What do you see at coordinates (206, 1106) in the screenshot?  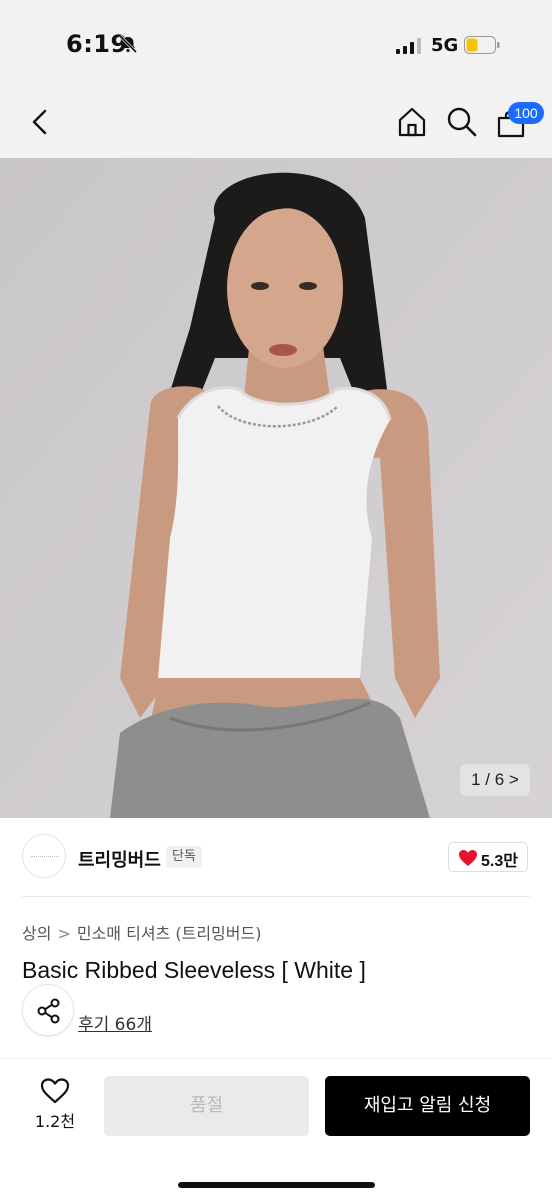 I see `soldout-button: 품절` at bounding box center [206, 1106].